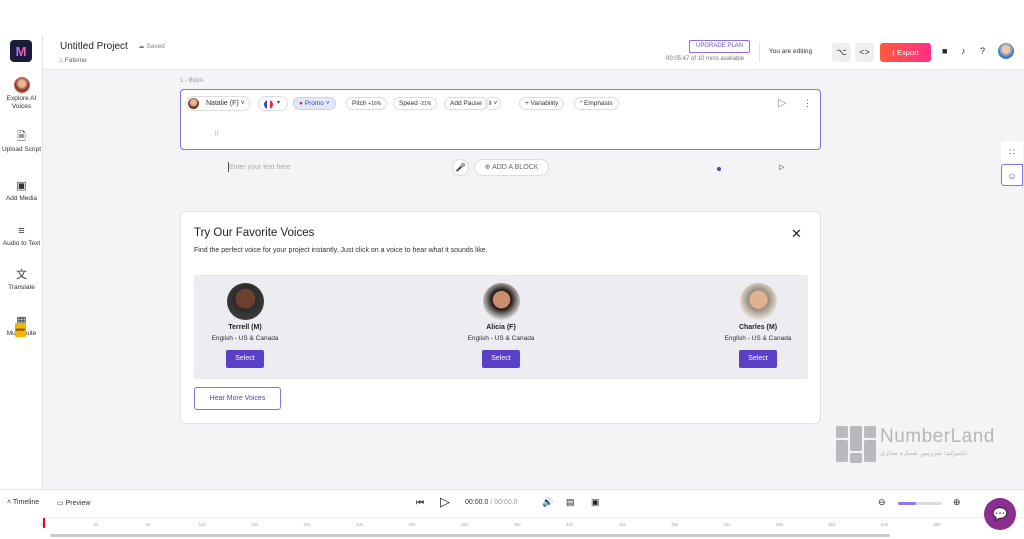  Describe the element at coordinates (1006, 51) in the screenshot. I see `user-avatar` at that location.